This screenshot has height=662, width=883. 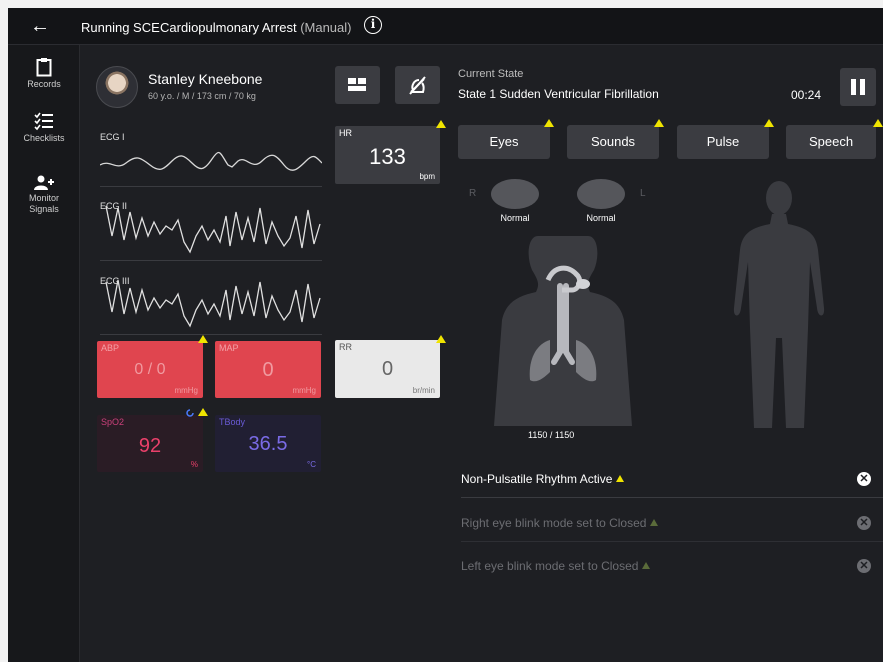 What do you see at coordinates (194, 464) in the screenshot?
I see `spo2-unit: %` at bounding box center [194, 464].